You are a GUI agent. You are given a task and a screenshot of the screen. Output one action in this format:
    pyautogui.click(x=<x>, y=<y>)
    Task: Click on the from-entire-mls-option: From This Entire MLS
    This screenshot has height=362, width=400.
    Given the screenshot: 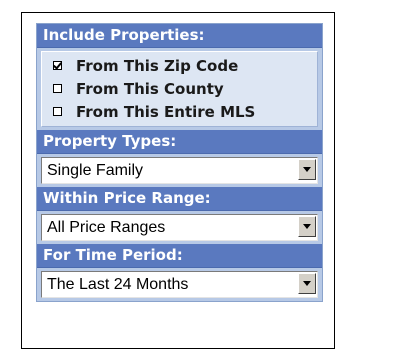 What is the action you would take?
    pyautogui.click(x=179, y=111)
    